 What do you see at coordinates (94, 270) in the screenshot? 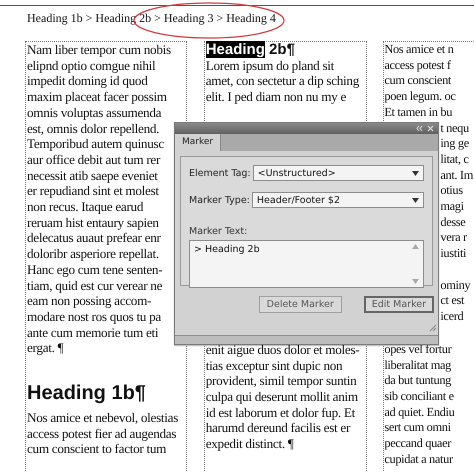
I see `body-text-line: Hanc ego cum tene senten-` at bounding box center [94, 270].